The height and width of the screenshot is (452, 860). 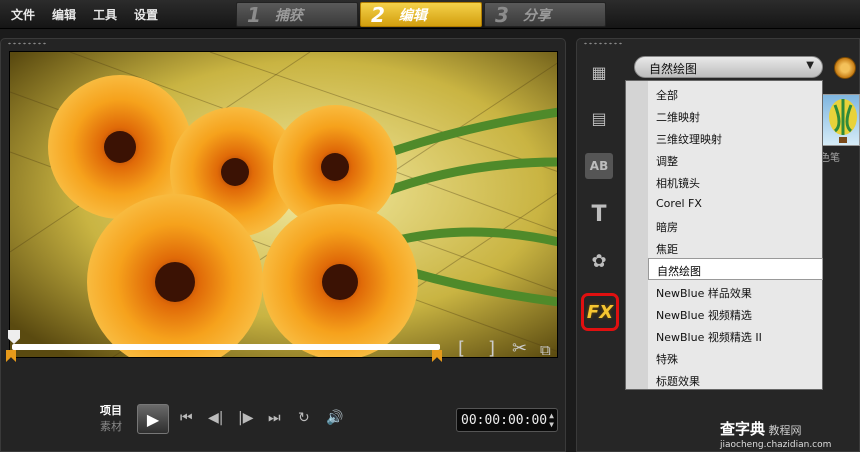 What do you see at coordinates (461, 348) in the screenshot?
I see `mark-in-button: [` at bounding box center [461, 348].